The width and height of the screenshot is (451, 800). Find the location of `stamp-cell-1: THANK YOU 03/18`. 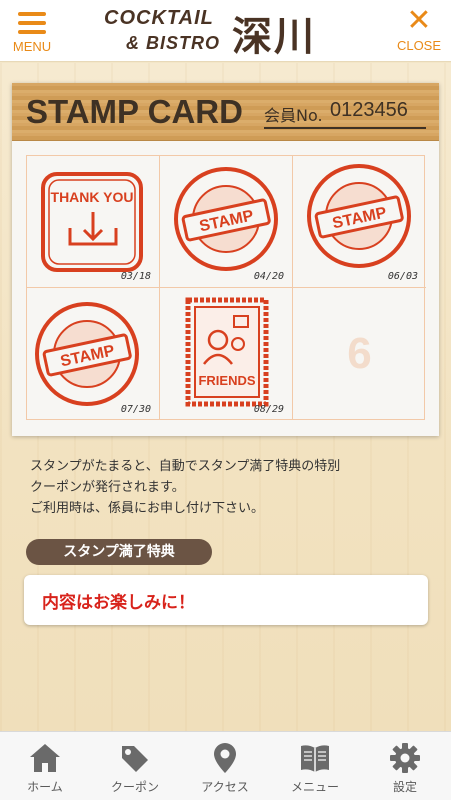

stamp-cell-1: THANK YOU 03/18 is located at coordinates (93, 222).